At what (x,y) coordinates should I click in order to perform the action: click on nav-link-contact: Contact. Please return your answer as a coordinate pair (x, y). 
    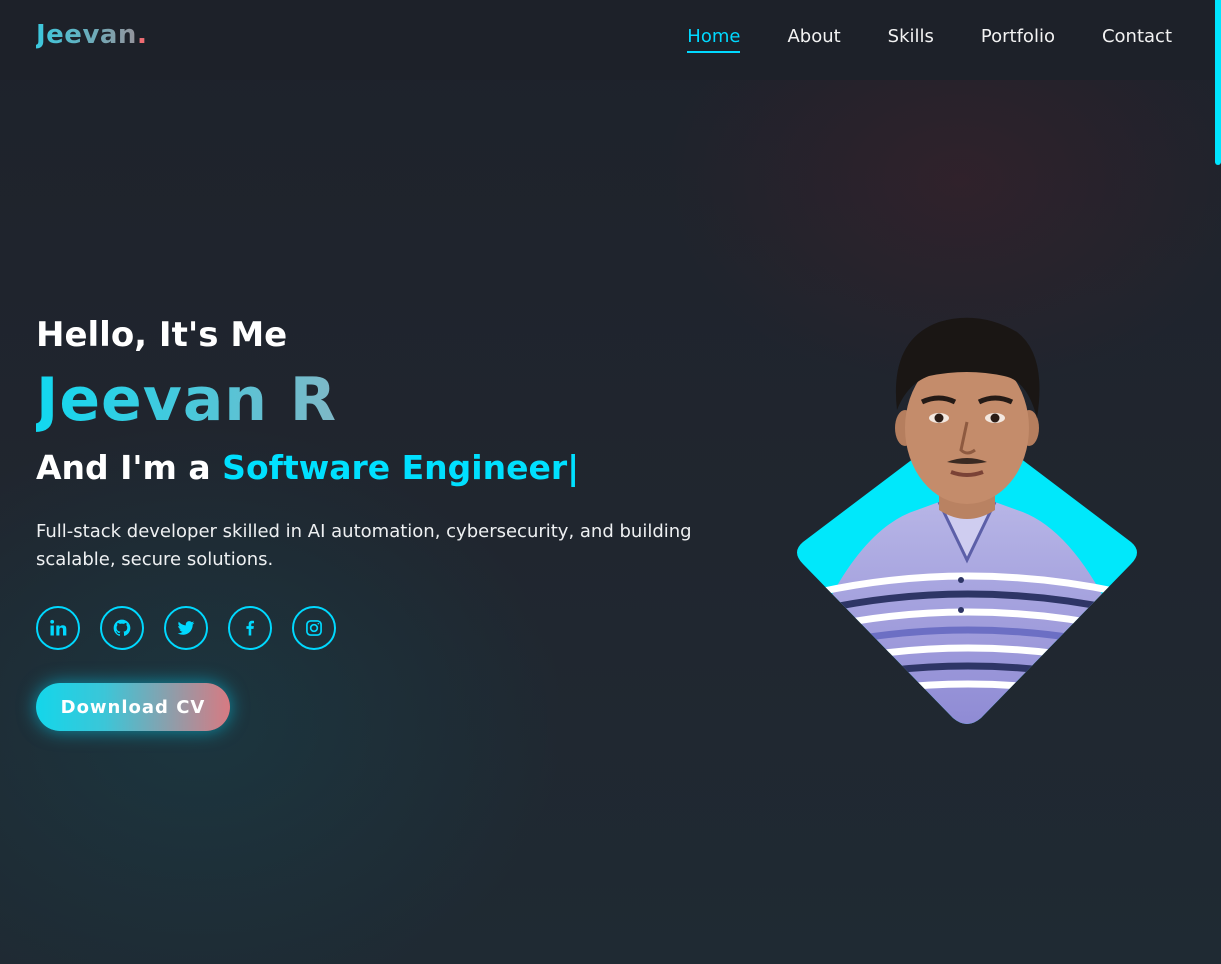
    Looking at the image, I should click on (1137, 39).